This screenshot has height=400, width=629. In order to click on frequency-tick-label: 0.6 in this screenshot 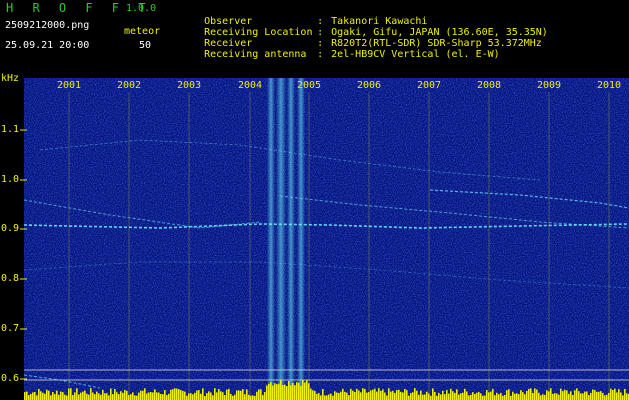, I will do `click(10, 378)`.